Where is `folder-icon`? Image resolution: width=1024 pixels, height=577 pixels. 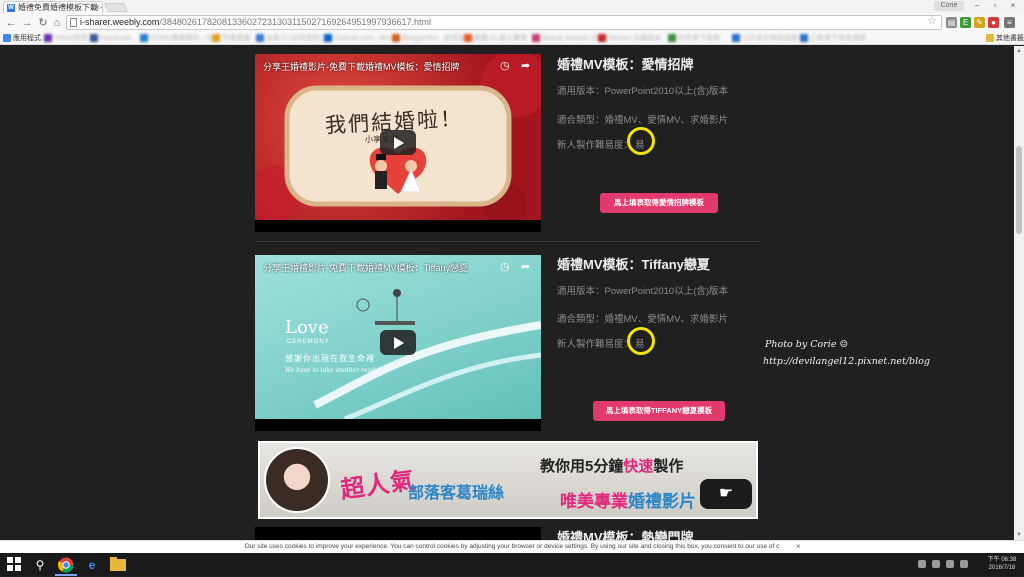 folder-icon is located at coordinates (990, 38).